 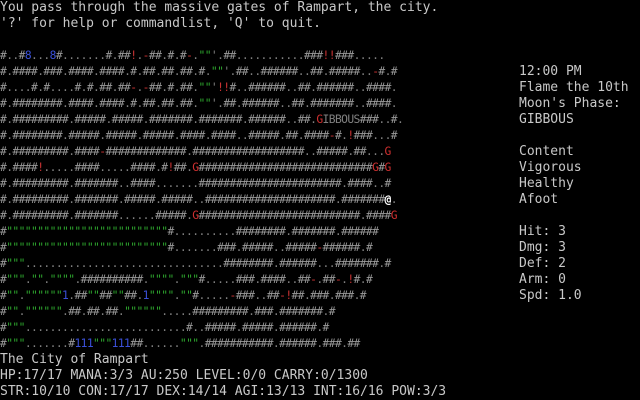 I want to click on time-readout: 12:00 PM, so click(x=550, y=71).